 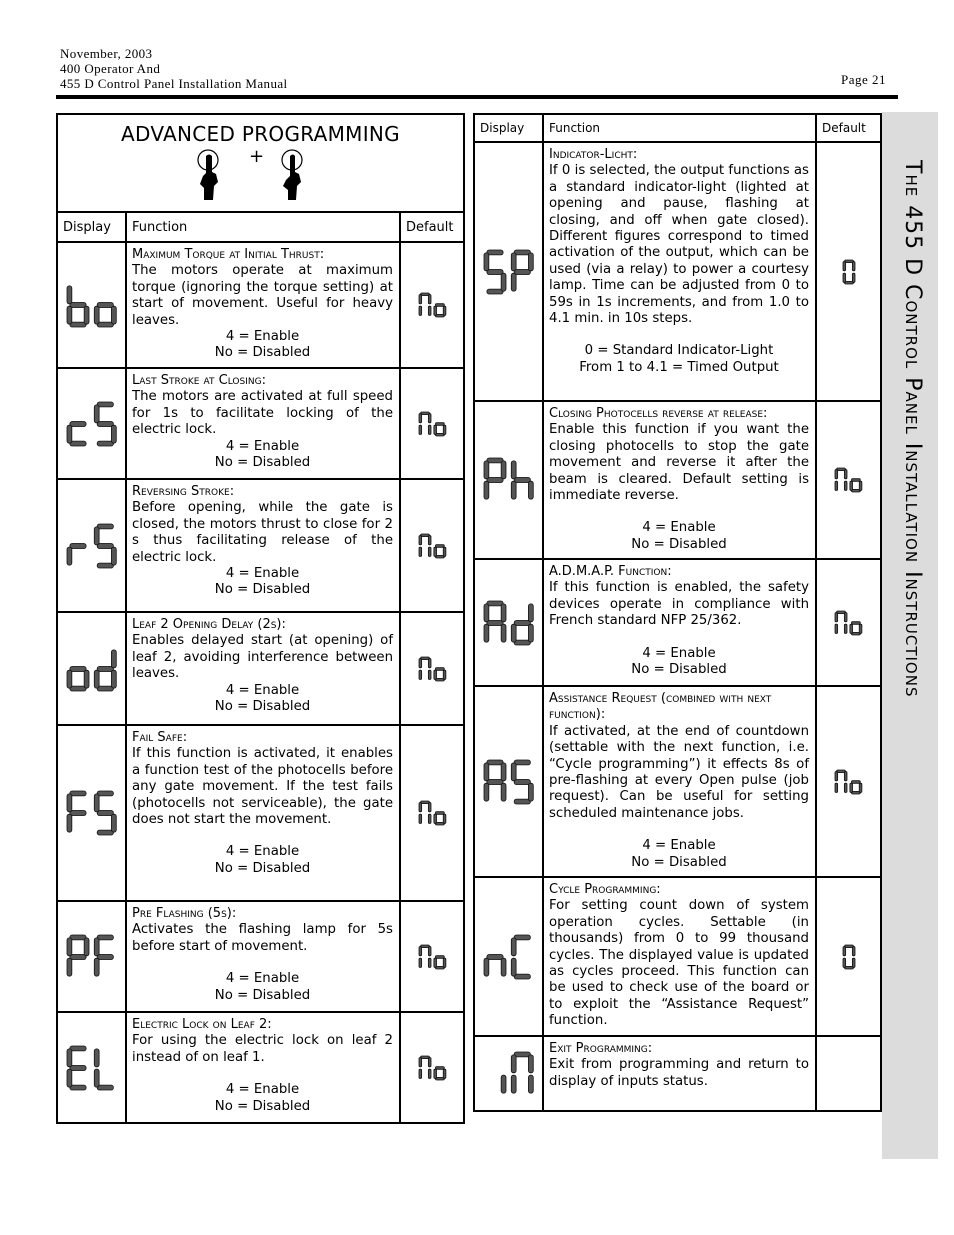 What do you see at coordinates (508, 478) in the screenshot?
I see `display-code-ph` at bounding box center [508, 478].